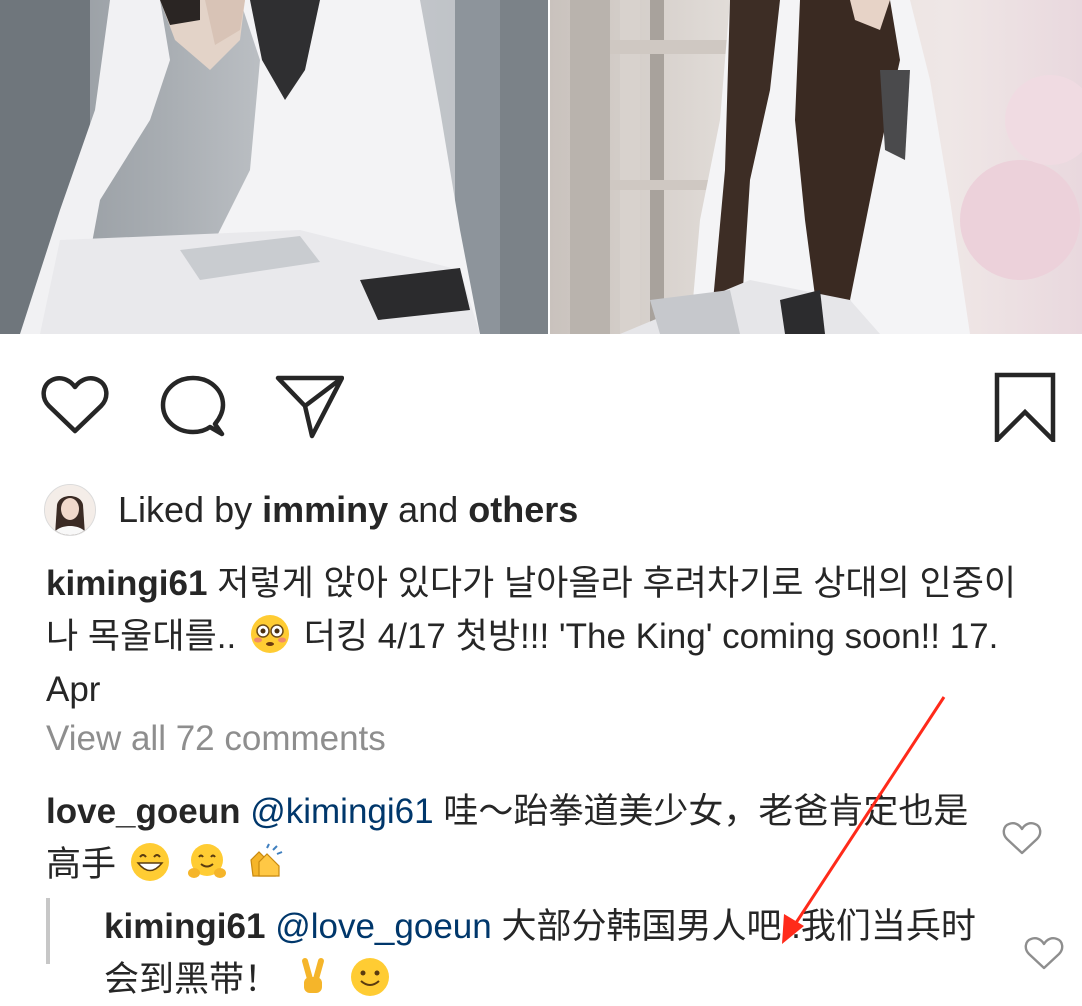 The width and height of the screenshot is (1082, 1006). What do you see at coordinates (185, 509) in the screenshot?
I see `liked-by-prefix: Liked by` at bounding box center [185, 509].